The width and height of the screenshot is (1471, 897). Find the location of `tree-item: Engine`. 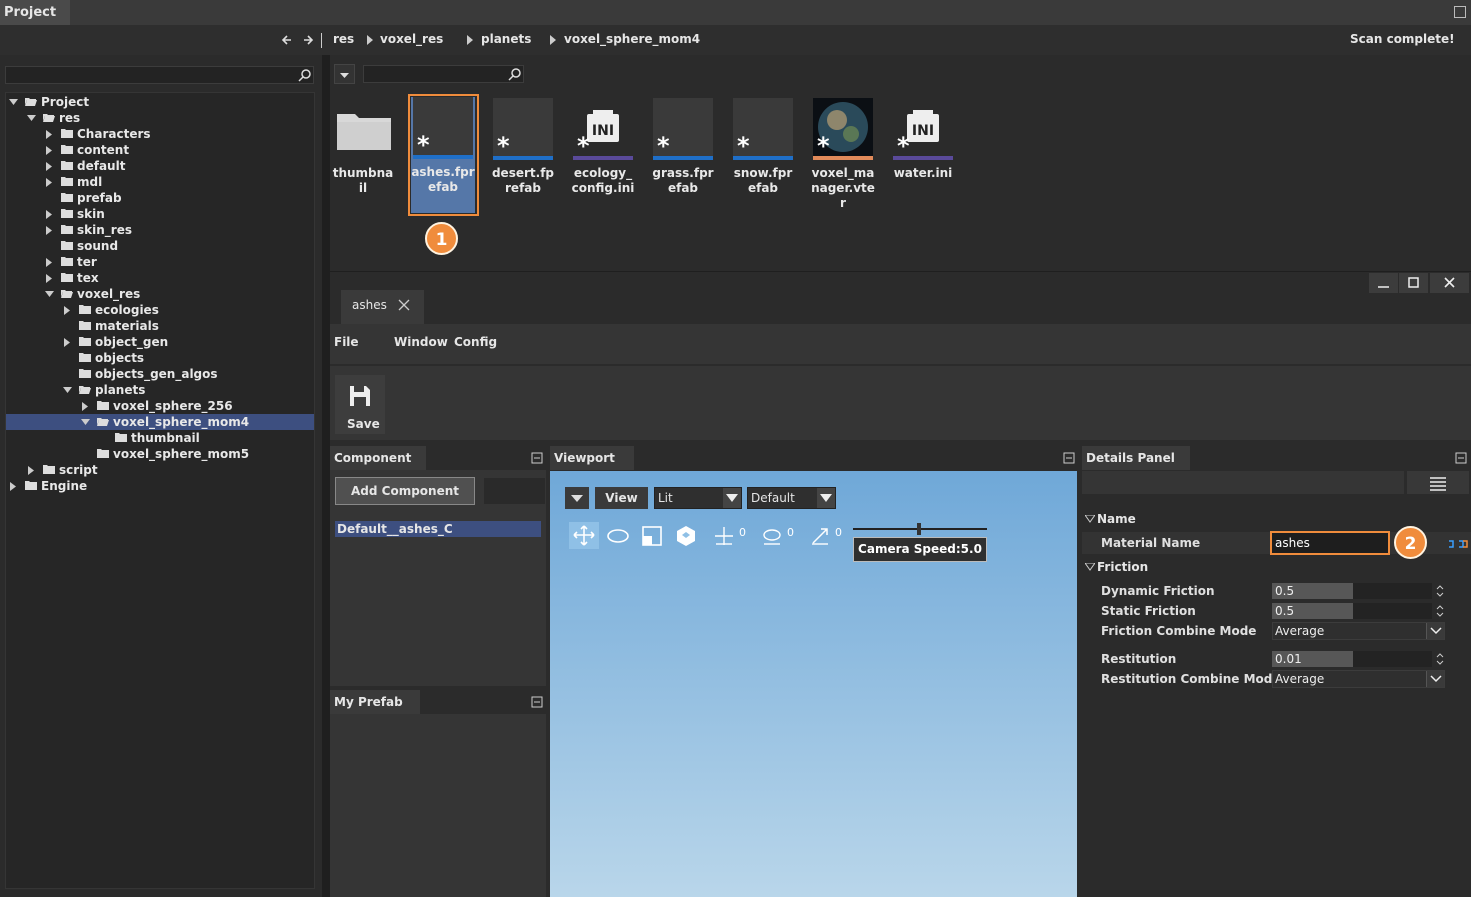

tree-item: Engine is located at coordinates (160, 486).